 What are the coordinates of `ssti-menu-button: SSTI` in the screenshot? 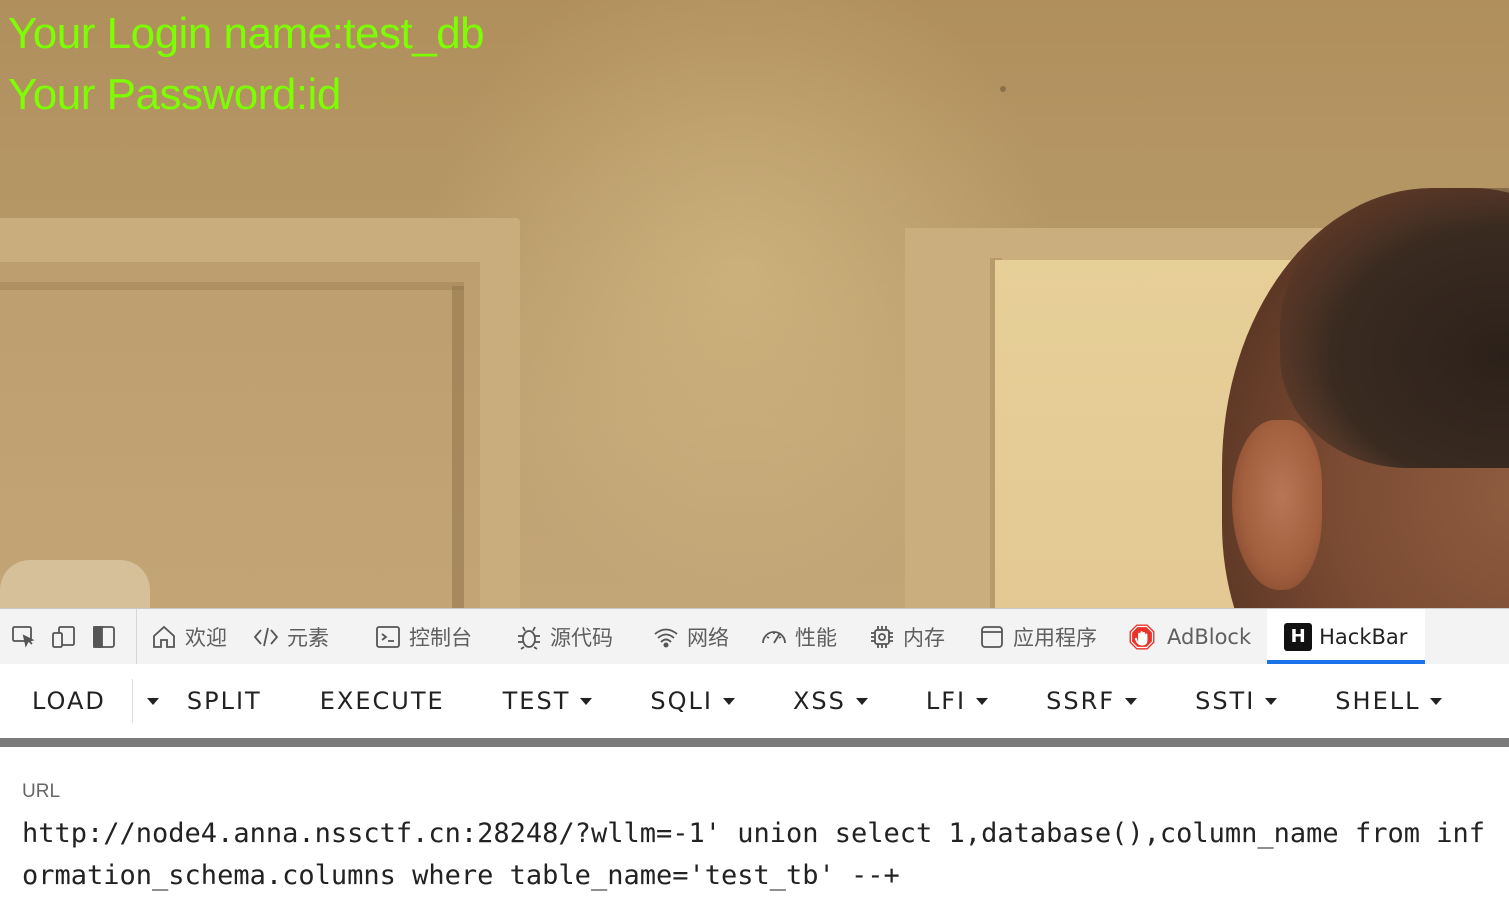 It's located at (1236, 701).